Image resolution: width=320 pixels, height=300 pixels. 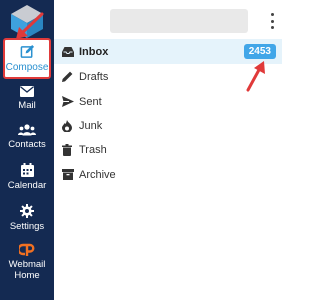 What do you see at coordinates (27, 91) in the screenshot?
I see `envelope-icon` at bounding box center [27, 91].